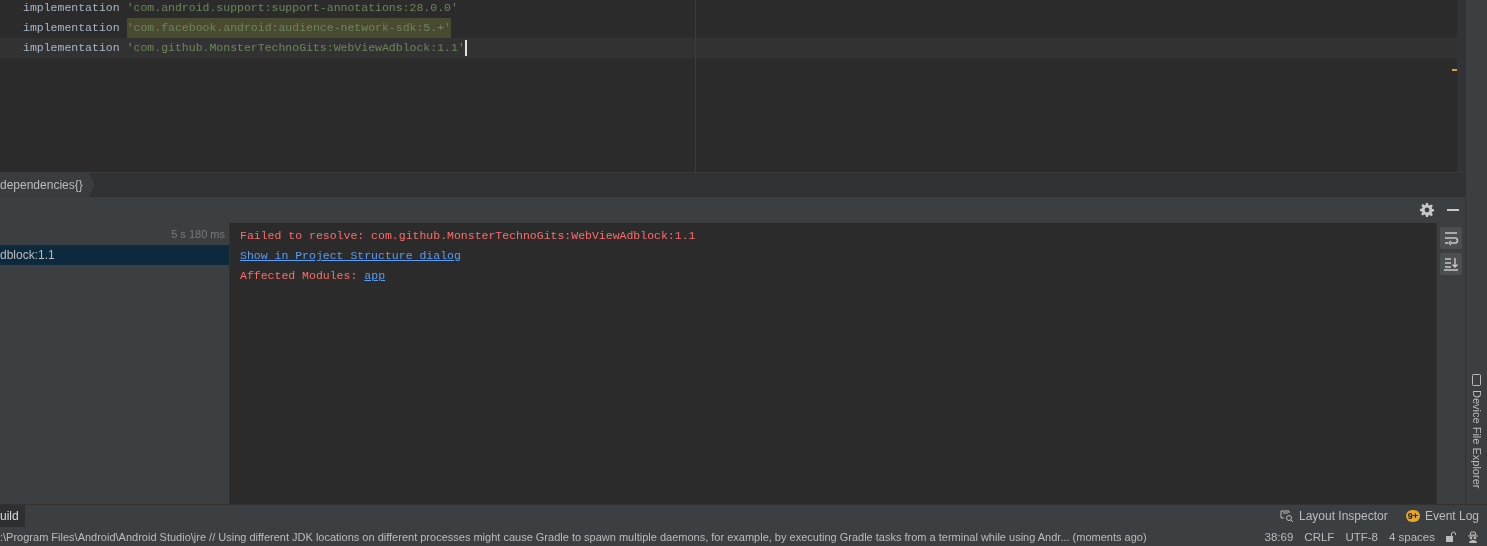 The height and width of the screenshot is (546, 1487). What do you see at coordinates (299, 275) in the screenshot?
I see `affected-modules-label: Affected Modules:` at bounding box center [299, 275].